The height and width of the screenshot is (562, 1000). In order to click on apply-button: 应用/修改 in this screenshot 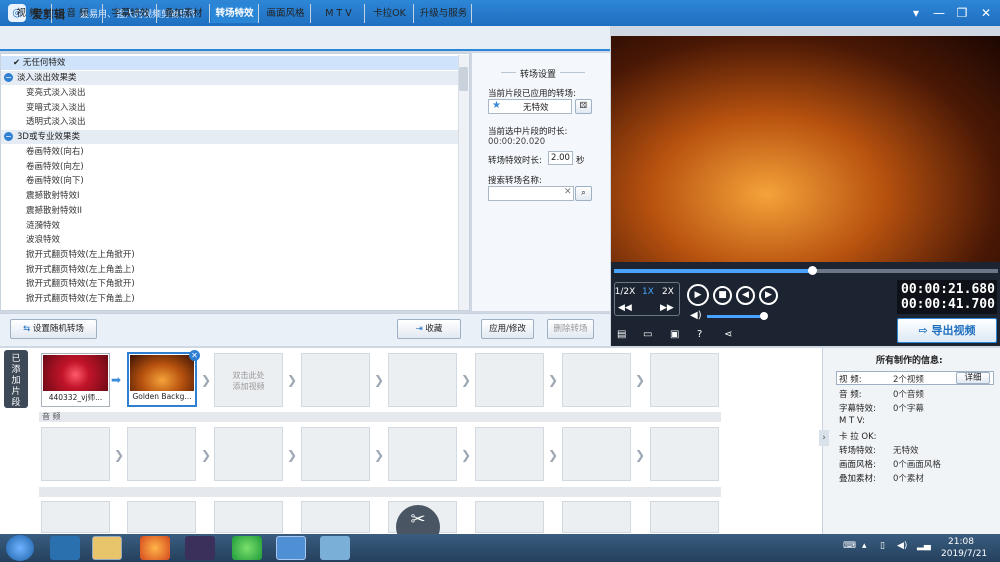, I will do `click(507, 329)`.